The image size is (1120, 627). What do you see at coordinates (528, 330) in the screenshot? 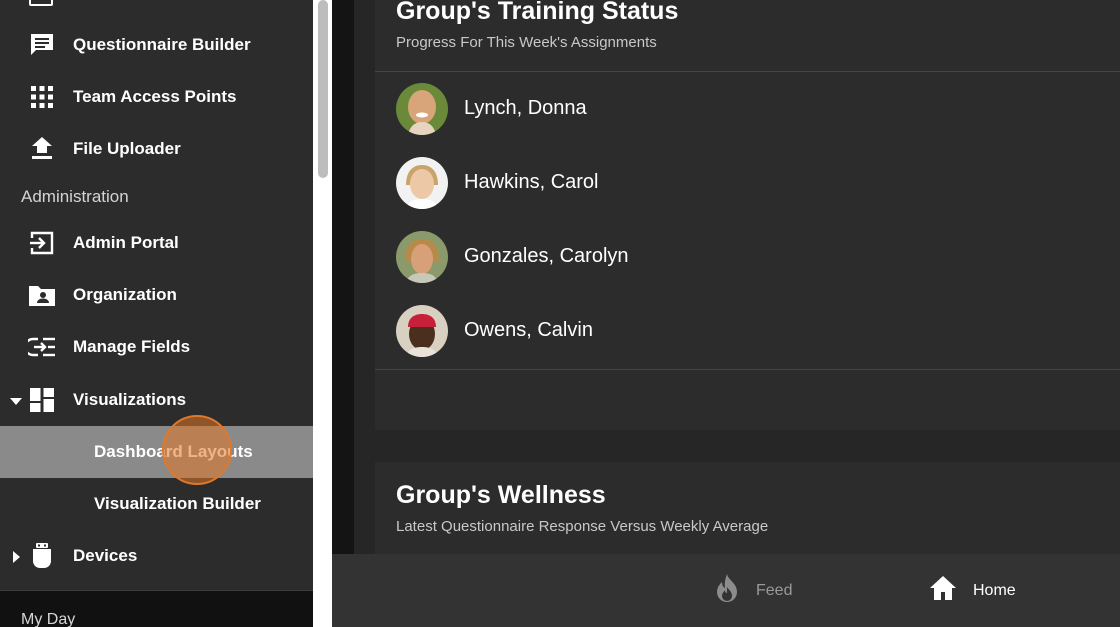
I see `athlete-name: Owens, Calvin` at bounding box center [528, 330].